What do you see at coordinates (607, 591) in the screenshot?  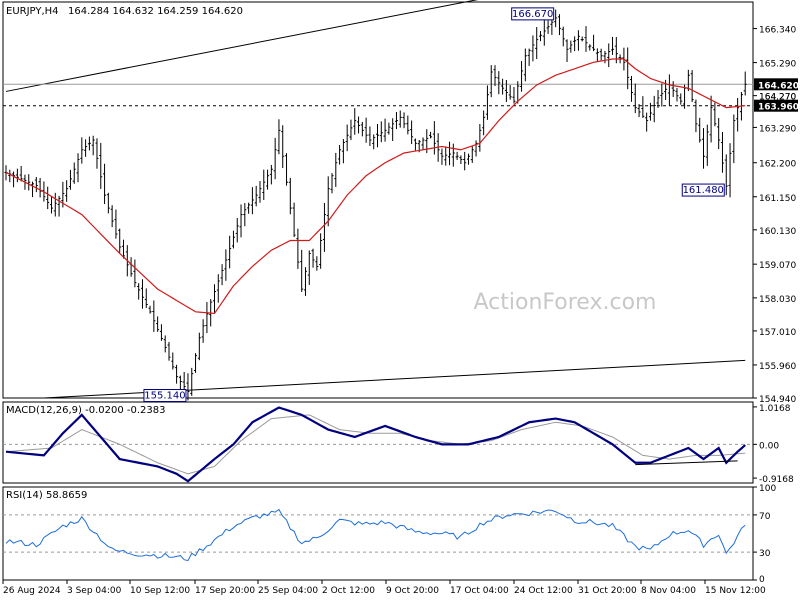 I see `x-tick-label: 31 Oct 20:00` at bounding box center [607, 591].